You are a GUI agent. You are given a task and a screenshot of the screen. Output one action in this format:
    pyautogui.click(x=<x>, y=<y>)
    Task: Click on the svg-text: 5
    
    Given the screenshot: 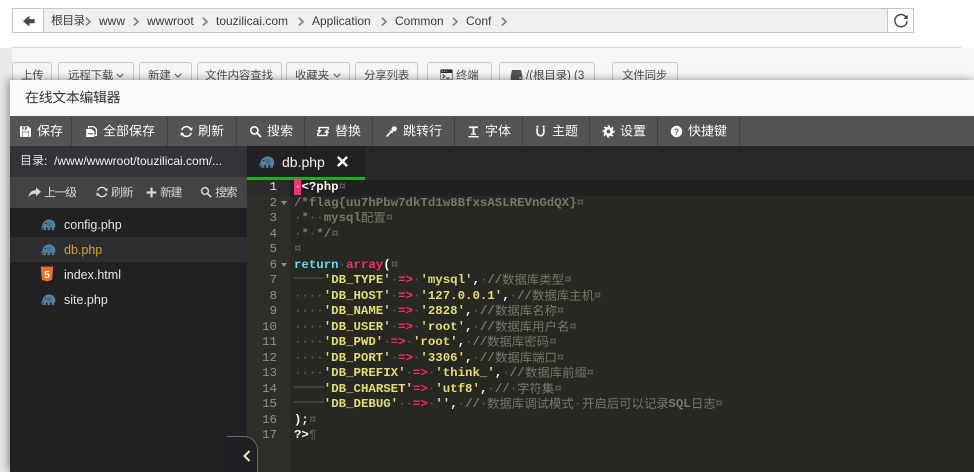 What is the action you would take?
    pyautogui.click(x=47, y=275)
    